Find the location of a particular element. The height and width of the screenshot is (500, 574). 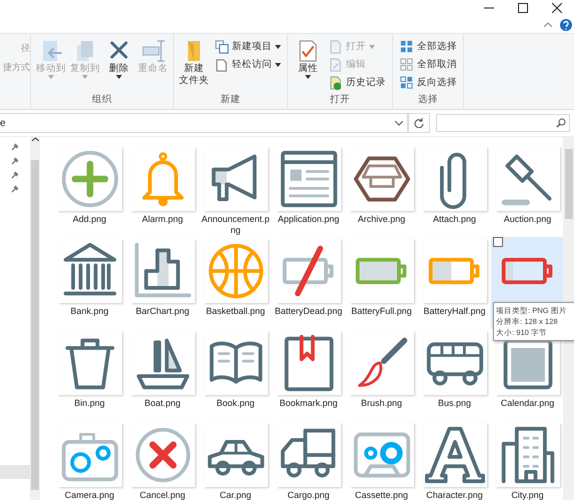

file-name: BarChart.png is located at coordinates (162, 312).